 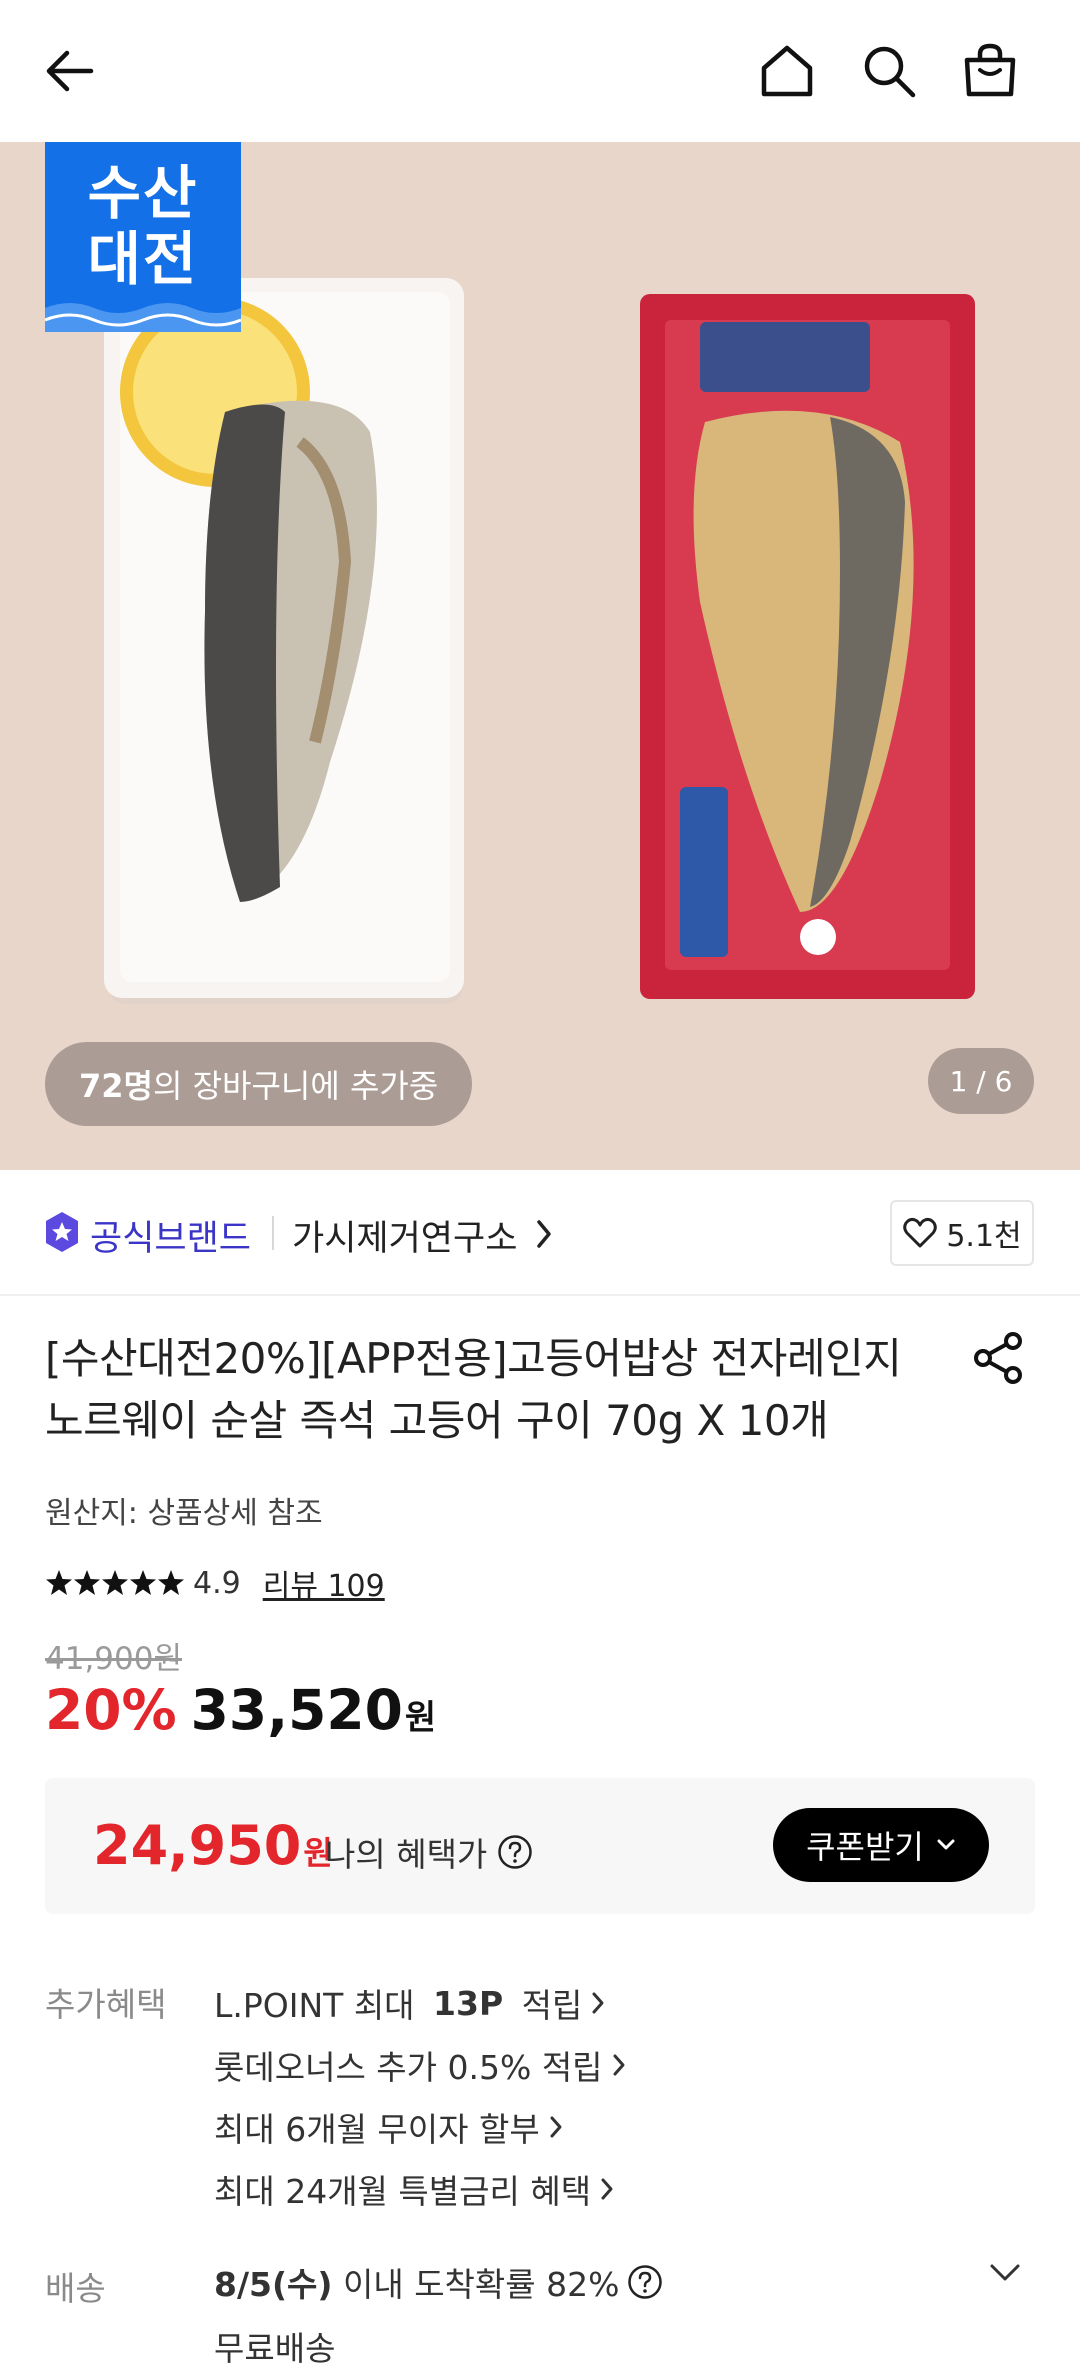 I want to click on search-icon, so click(x=890, y=72).